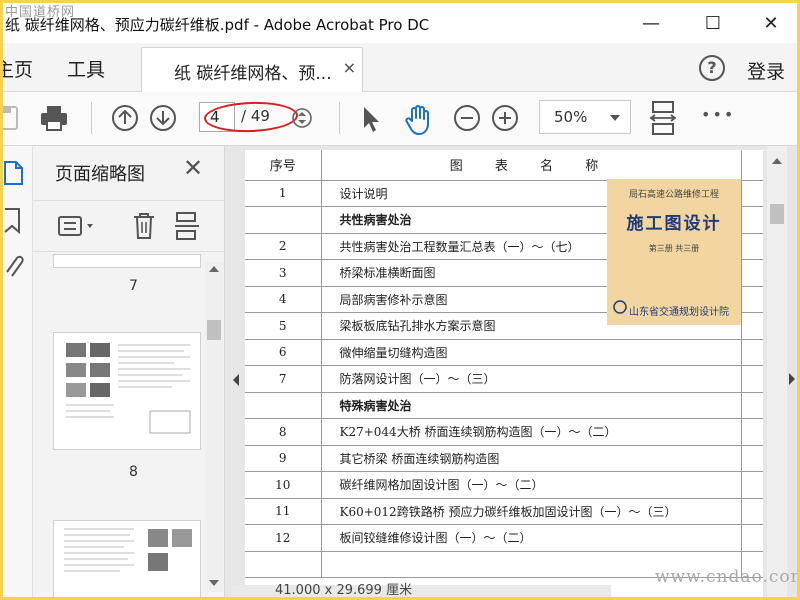  What do you see at coordinates (236, 380) in the screenshot?
I see `collapse-left-icon` at bounding box center [236, 380].